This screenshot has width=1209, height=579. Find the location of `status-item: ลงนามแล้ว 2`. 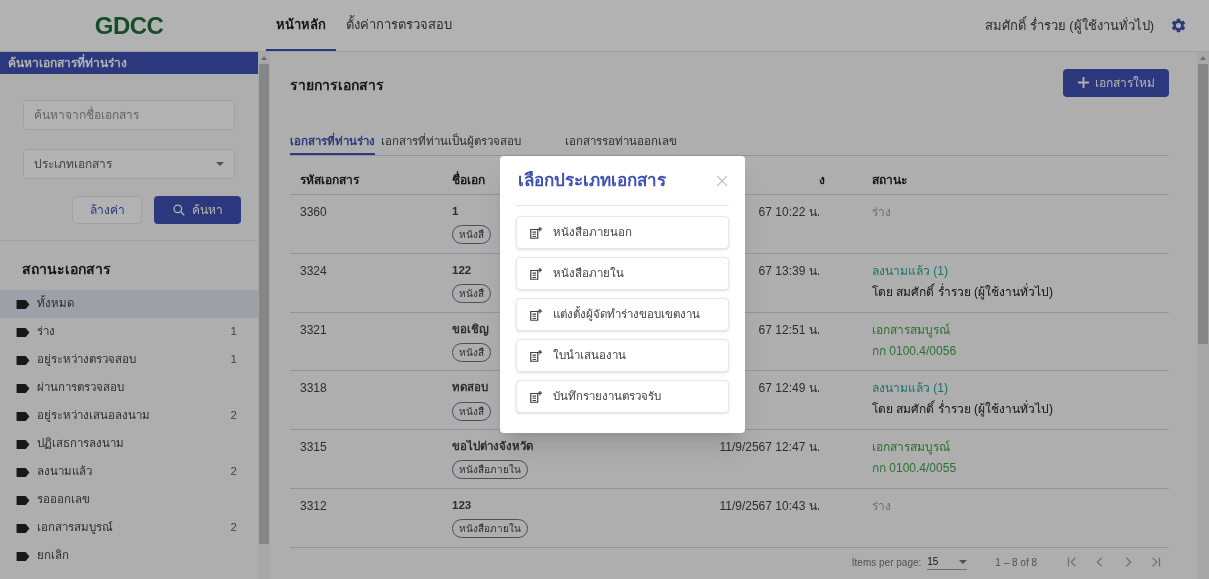

status-item: ลงนามแล้ว 2 is located at coordinates (129, 472).